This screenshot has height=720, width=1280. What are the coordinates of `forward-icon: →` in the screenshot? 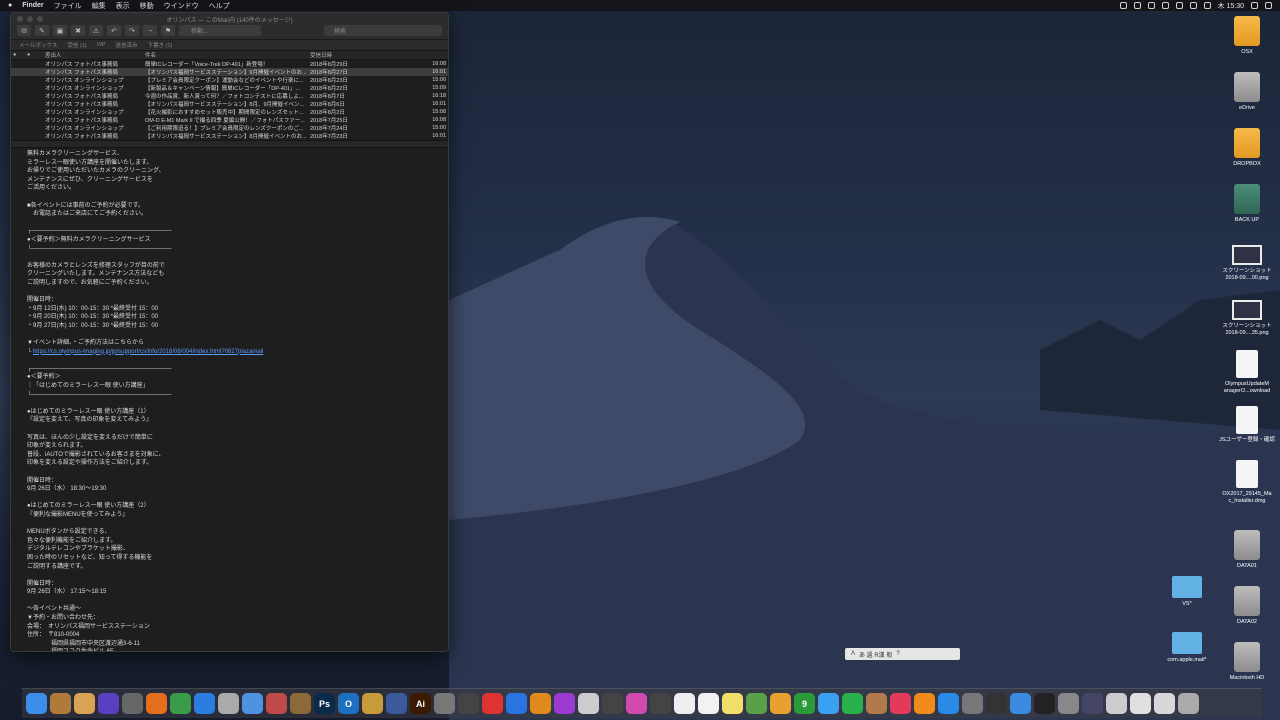 It's located at (150, 30).